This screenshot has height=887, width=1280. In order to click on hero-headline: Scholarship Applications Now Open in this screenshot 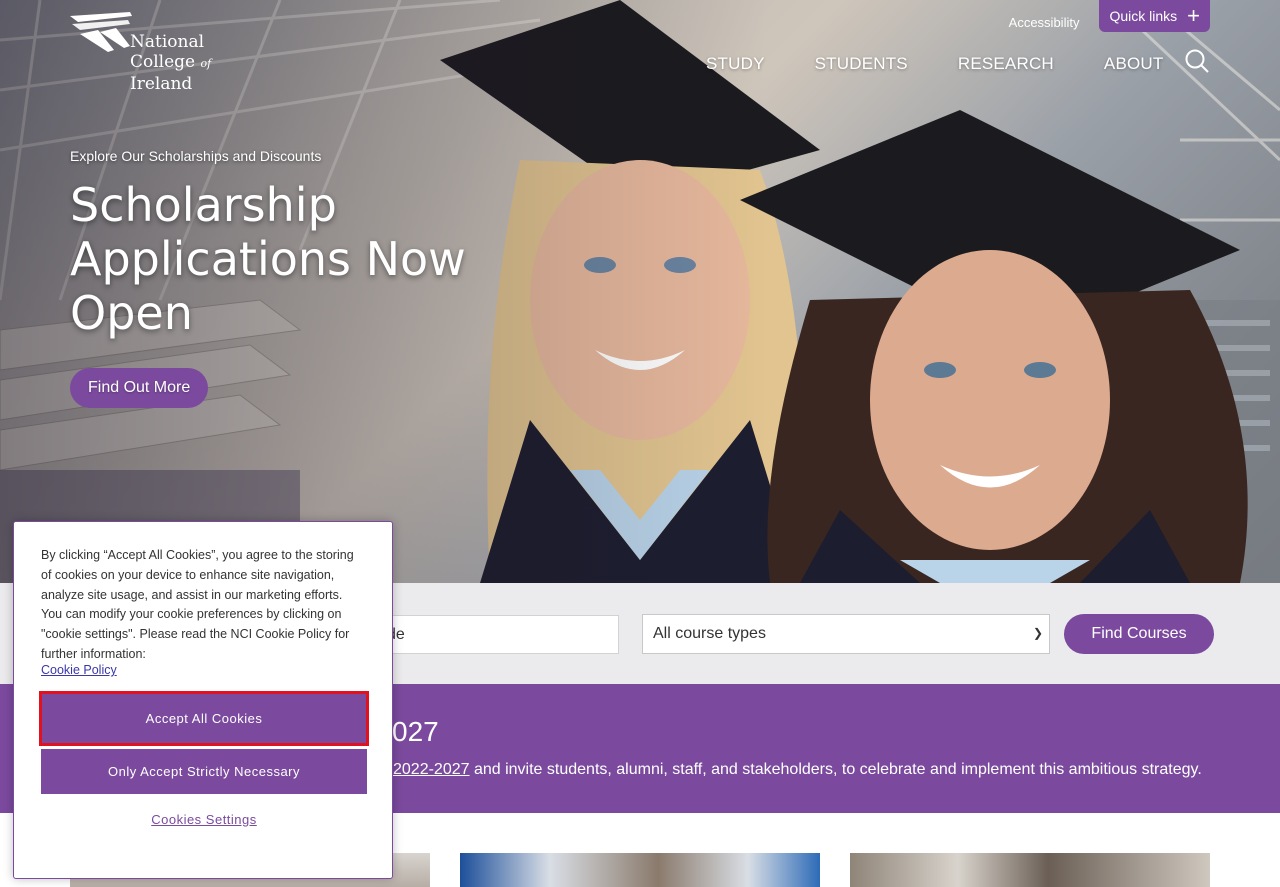, I will do `click(268, 259)`.